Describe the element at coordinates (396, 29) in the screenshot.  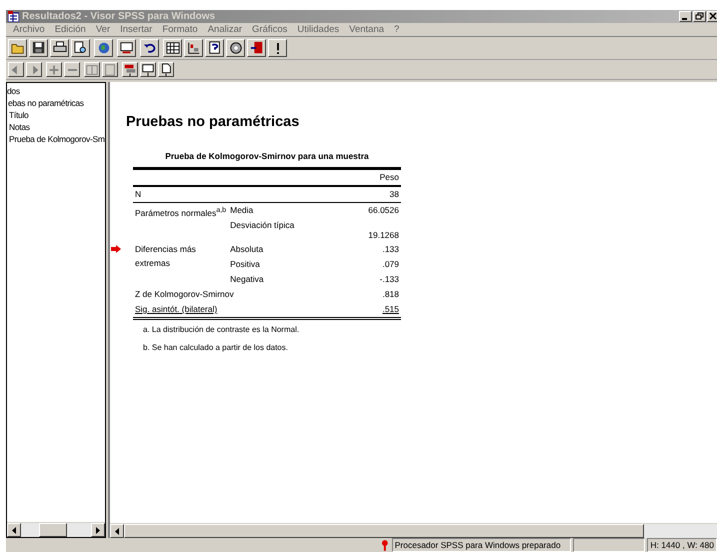
I see `menu-item: ?` at that location.